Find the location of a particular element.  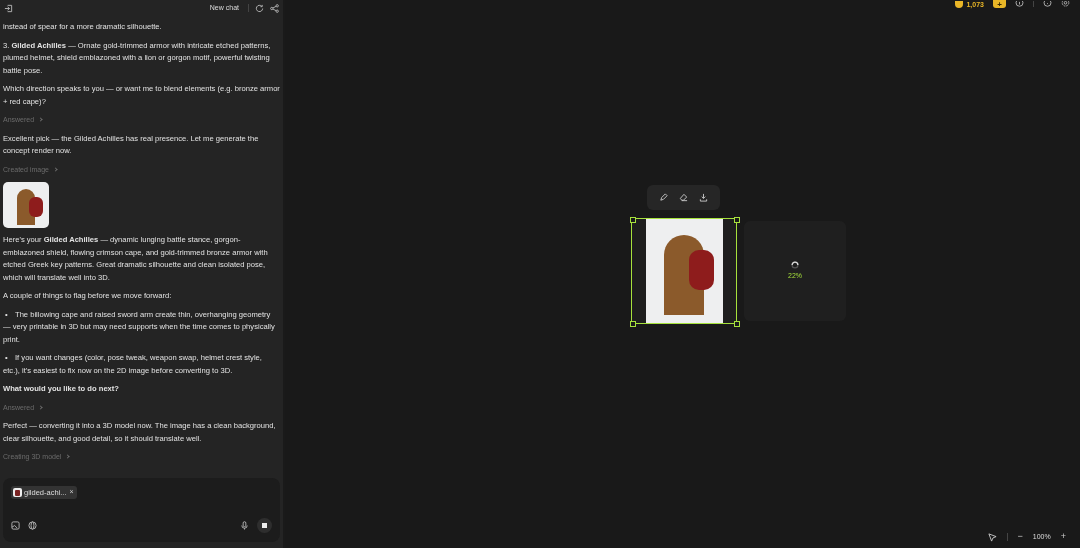

cursor-icon is located at coordinates (992, 537).